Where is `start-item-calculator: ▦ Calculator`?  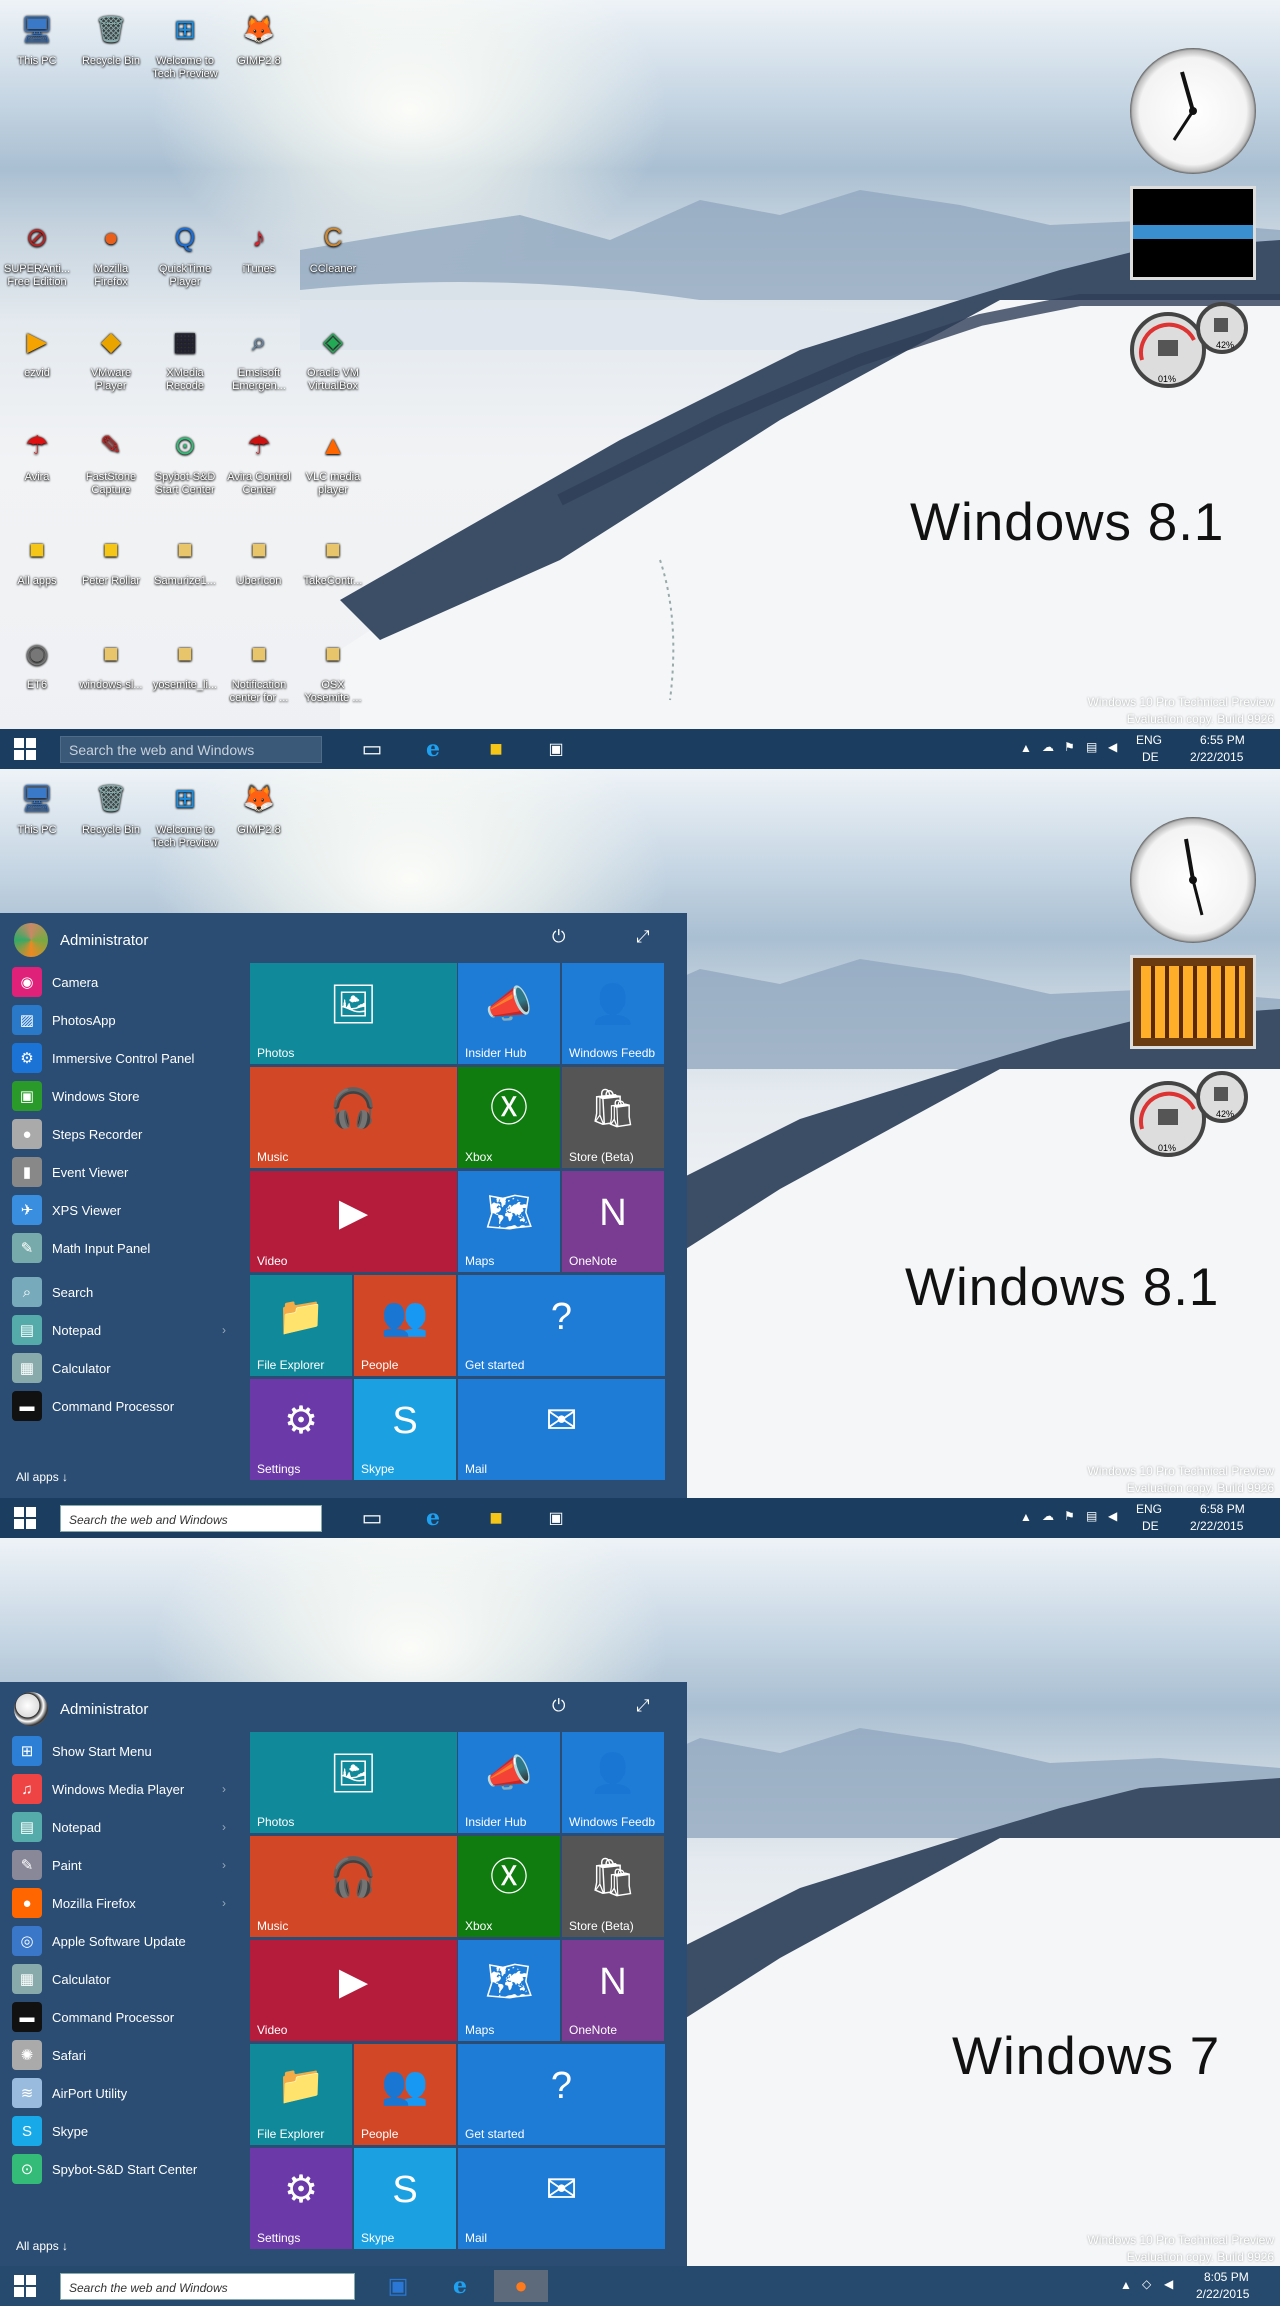 start-item-calculator: ▦ Calculator is located at coordinates (122, 1979).